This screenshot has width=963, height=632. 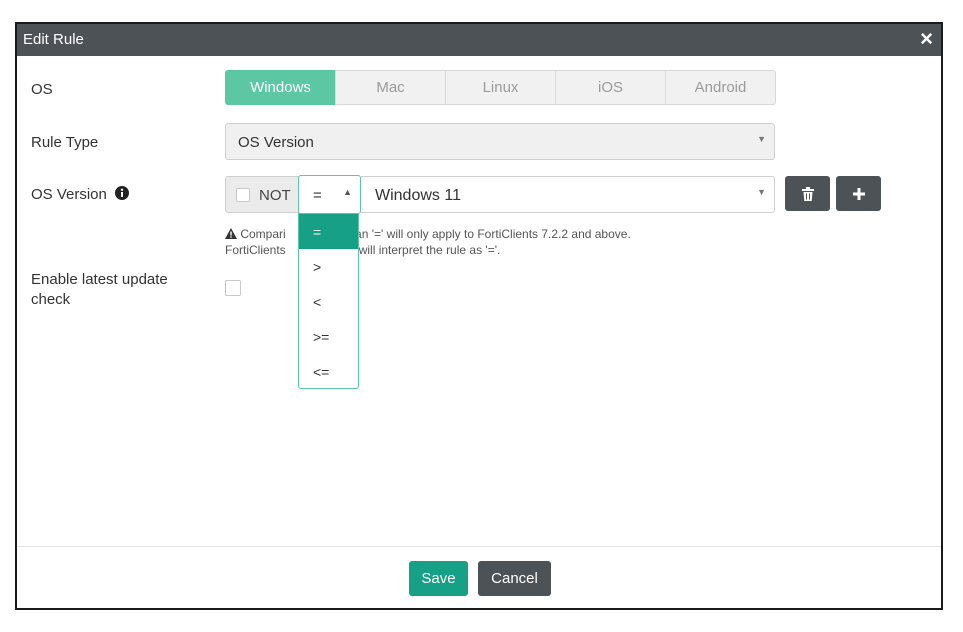 I want to click on os-version-label: OS Version, so click(x=80, y=194).